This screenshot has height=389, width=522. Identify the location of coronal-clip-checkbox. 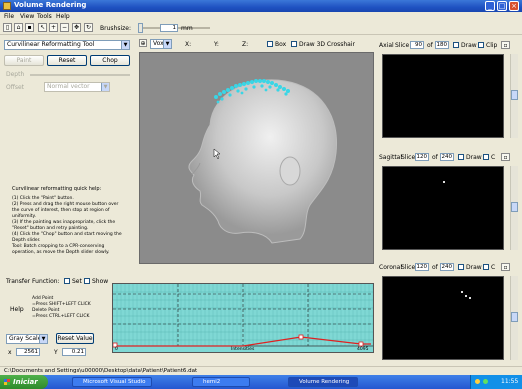
(486, 267).